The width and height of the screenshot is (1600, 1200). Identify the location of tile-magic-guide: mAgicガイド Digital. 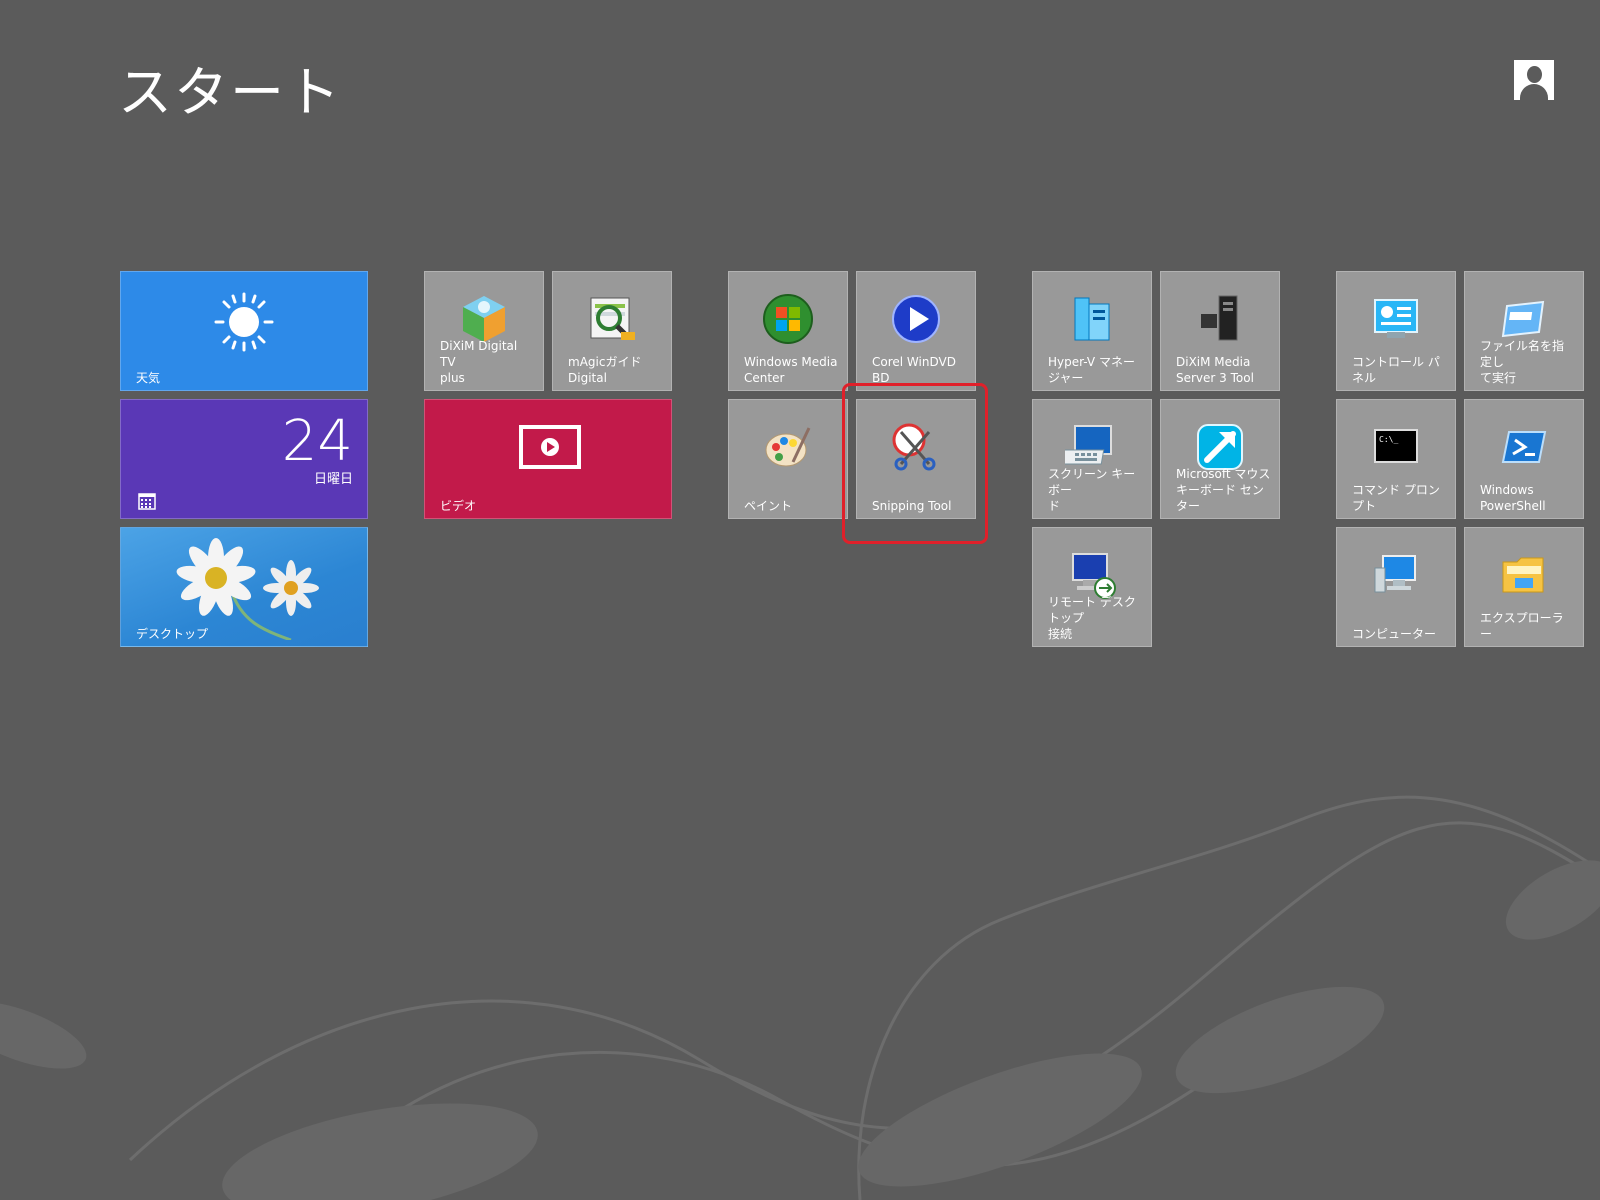
(612, 331).